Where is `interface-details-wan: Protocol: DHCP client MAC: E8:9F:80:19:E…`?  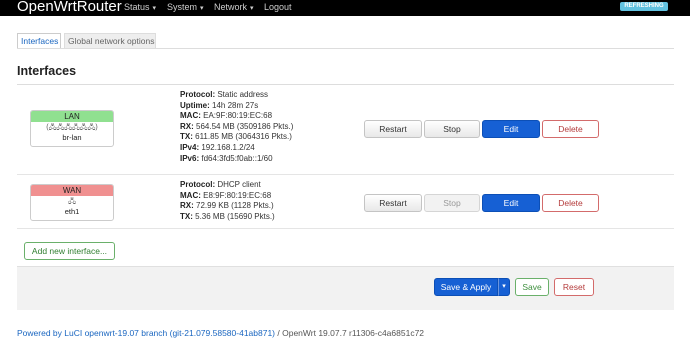
interface-details-wan: Protocol: DHCP client MAC: E8:9F:80:19:E… is located at coordinates (227, 201).